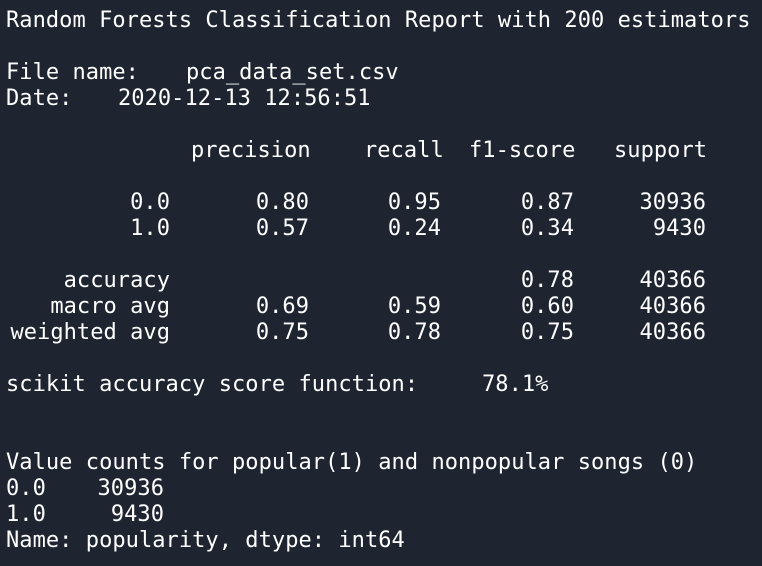 This screenshot has width=762, height=566. What do you see at coordinates (547, 202) in the screenshot?
I see `f1-value: 0.87` at bounding box center [547, 202].